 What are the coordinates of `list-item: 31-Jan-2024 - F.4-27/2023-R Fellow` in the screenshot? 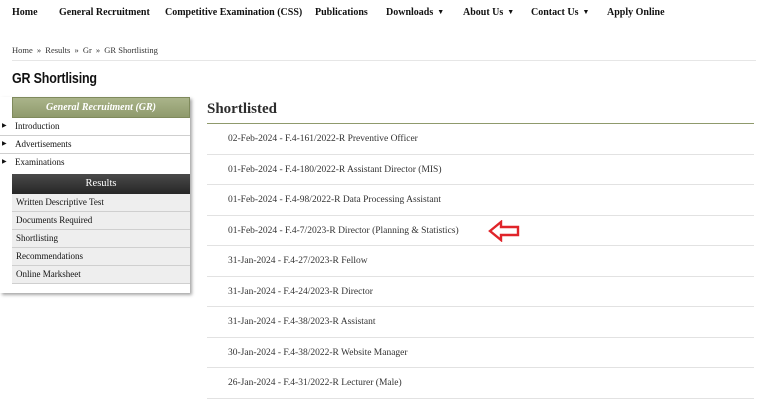 It's located at (480, 261).